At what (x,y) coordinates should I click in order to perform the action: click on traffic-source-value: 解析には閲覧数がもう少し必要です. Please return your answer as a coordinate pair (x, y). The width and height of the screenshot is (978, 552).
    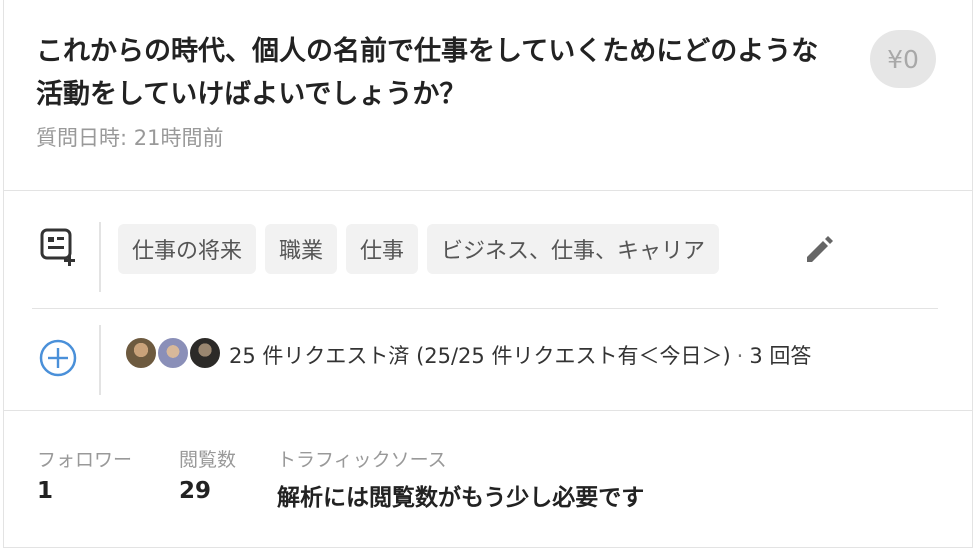
    Looking at the image, I should click on (461, 498).